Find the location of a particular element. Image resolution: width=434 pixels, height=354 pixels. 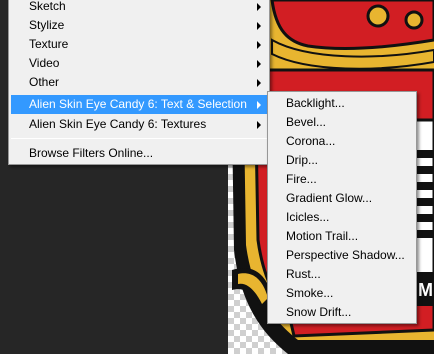

menu-item-other: Other is located at coordinates (139, 82).